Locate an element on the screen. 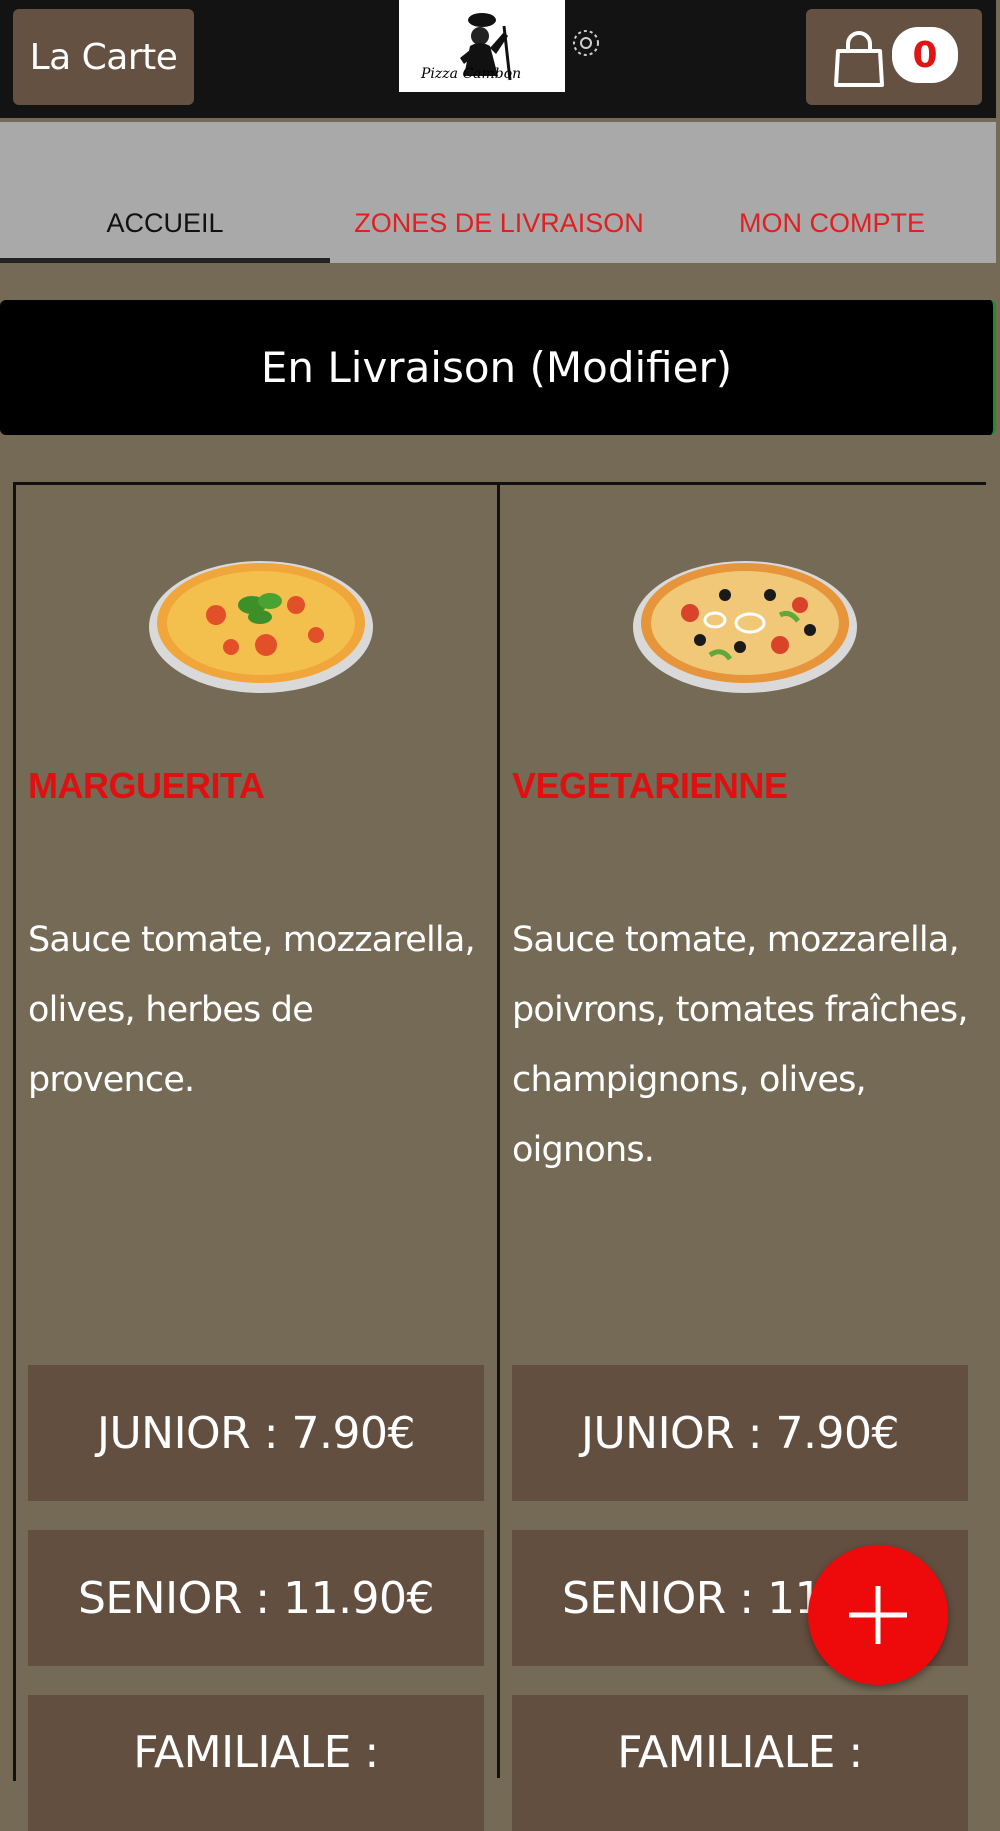 This screenshot has width=1000, height=1831. price-senior-button: SENIOR : 11.90€ is located at coordinates (256, 1598).